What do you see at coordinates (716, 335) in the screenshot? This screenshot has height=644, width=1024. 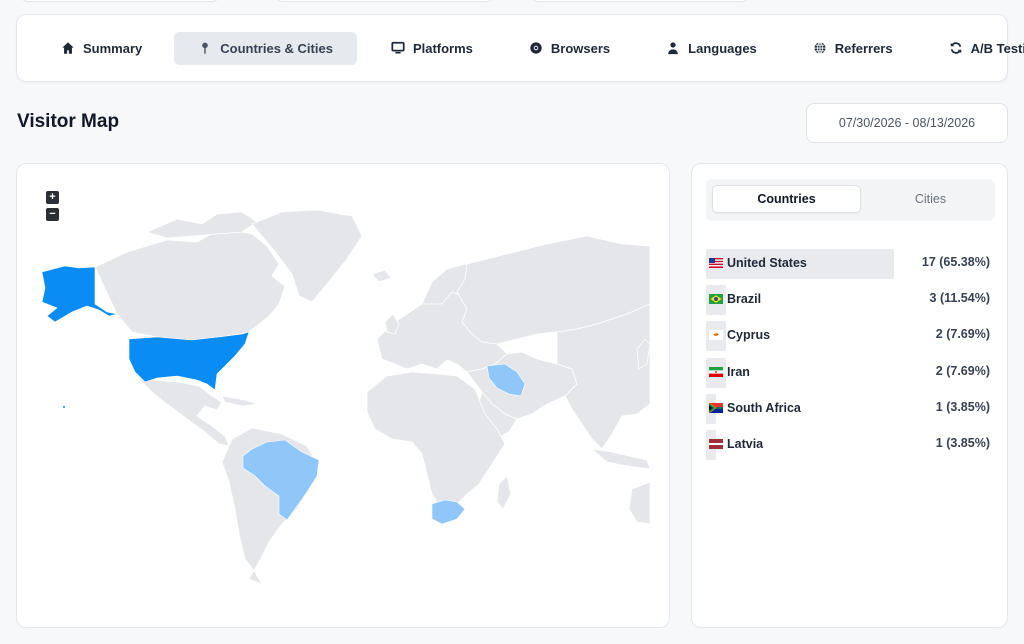 I see `flag-cy-icon` at bounding box center [716, 335].